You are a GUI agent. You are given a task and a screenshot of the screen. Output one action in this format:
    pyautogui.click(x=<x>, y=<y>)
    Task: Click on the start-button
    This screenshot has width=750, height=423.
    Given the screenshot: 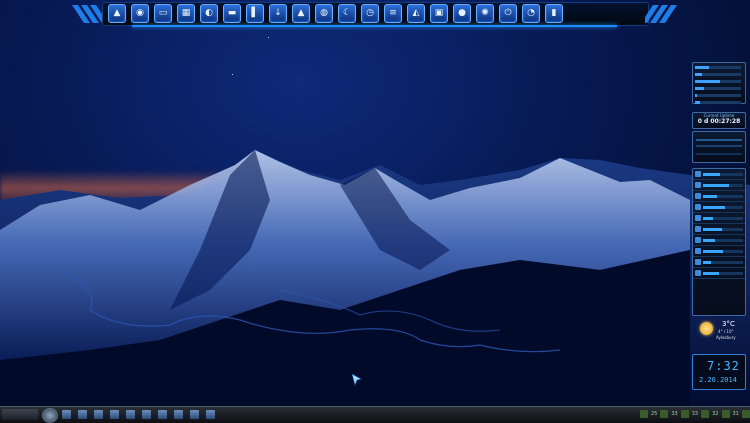 What is the action you would take?
    pyautogui.click(x=50, y=415)
    